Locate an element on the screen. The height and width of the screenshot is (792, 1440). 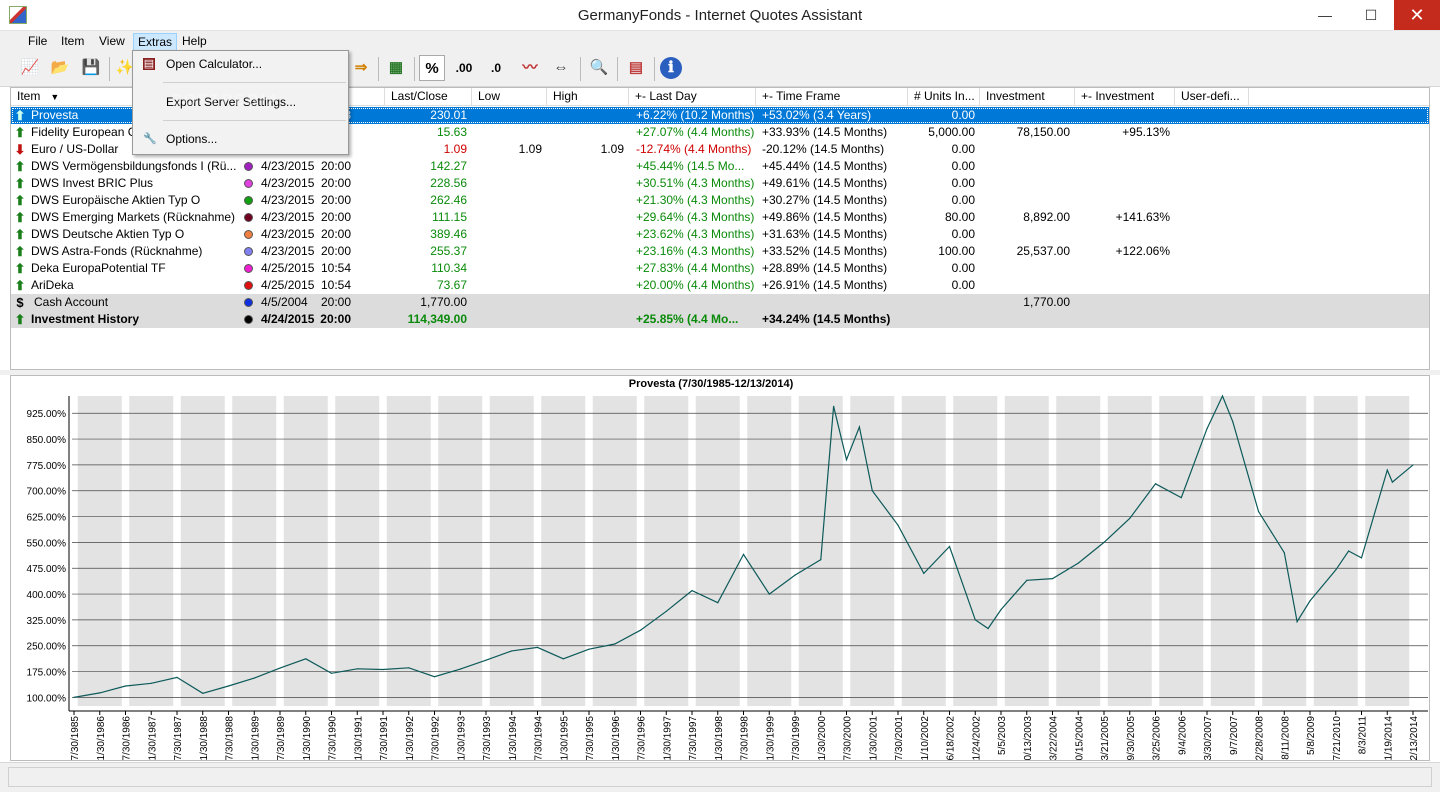
column-header-investment-change: +- Investment is located at coordinates (1125, 97).